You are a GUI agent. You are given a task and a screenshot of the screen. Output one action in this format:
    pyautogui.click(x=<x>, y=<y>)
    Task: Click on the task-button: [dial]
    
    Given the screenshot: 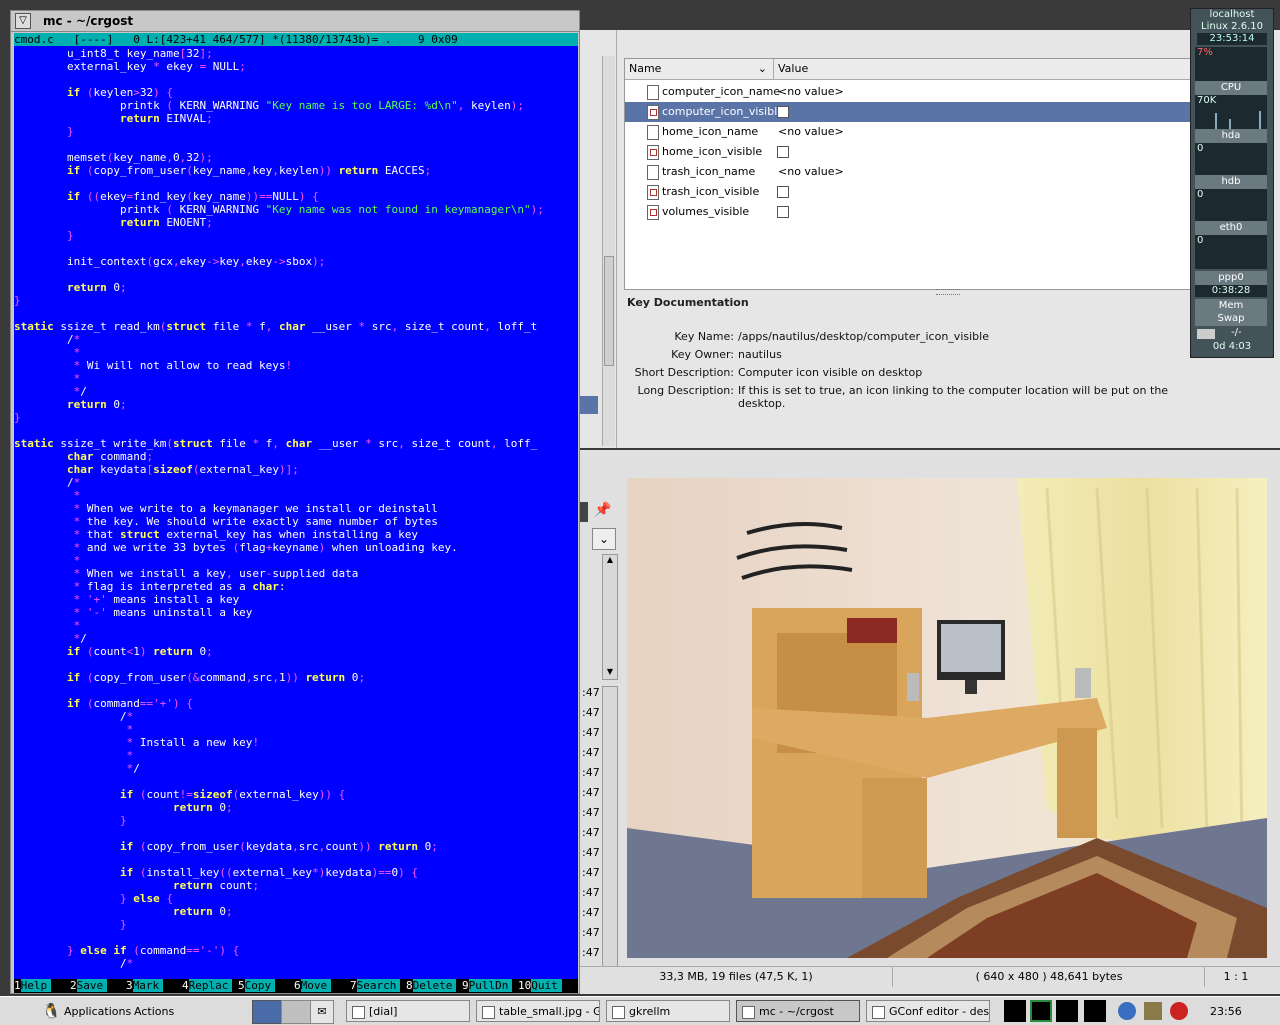 What is the action you would take?
    pyautogui.click(x=408, y=1011)
    